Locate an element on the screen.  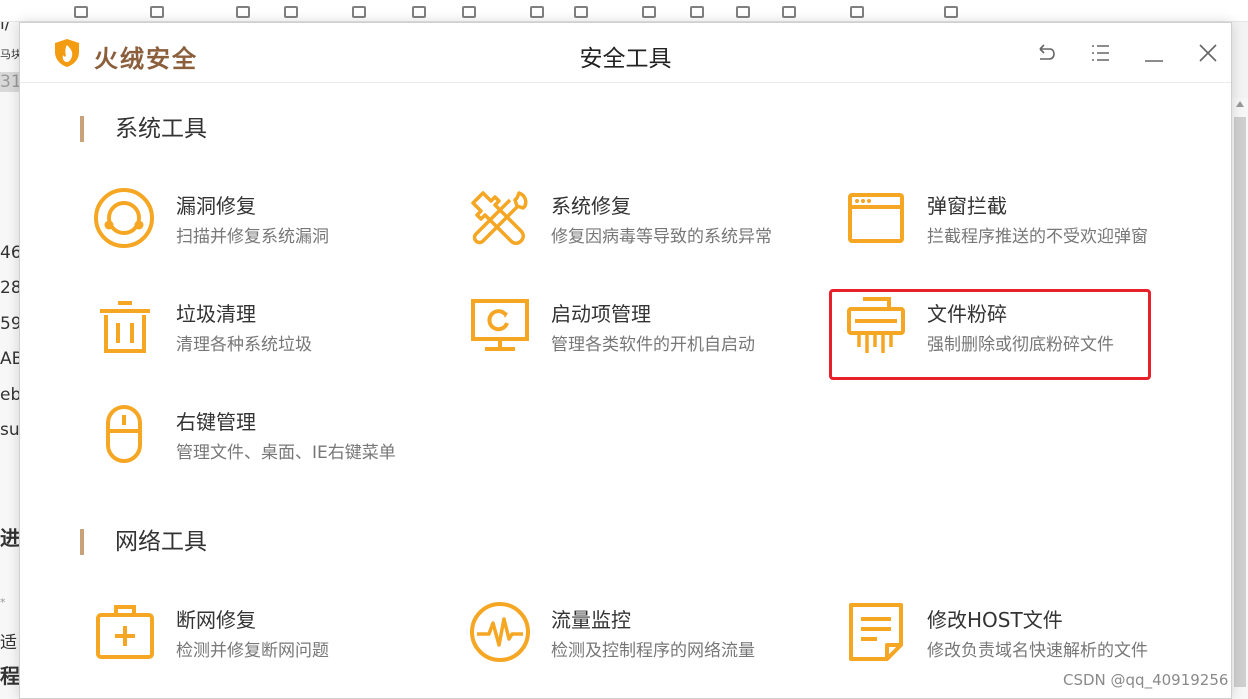
background-text: * is located at coordinates (3, 602).